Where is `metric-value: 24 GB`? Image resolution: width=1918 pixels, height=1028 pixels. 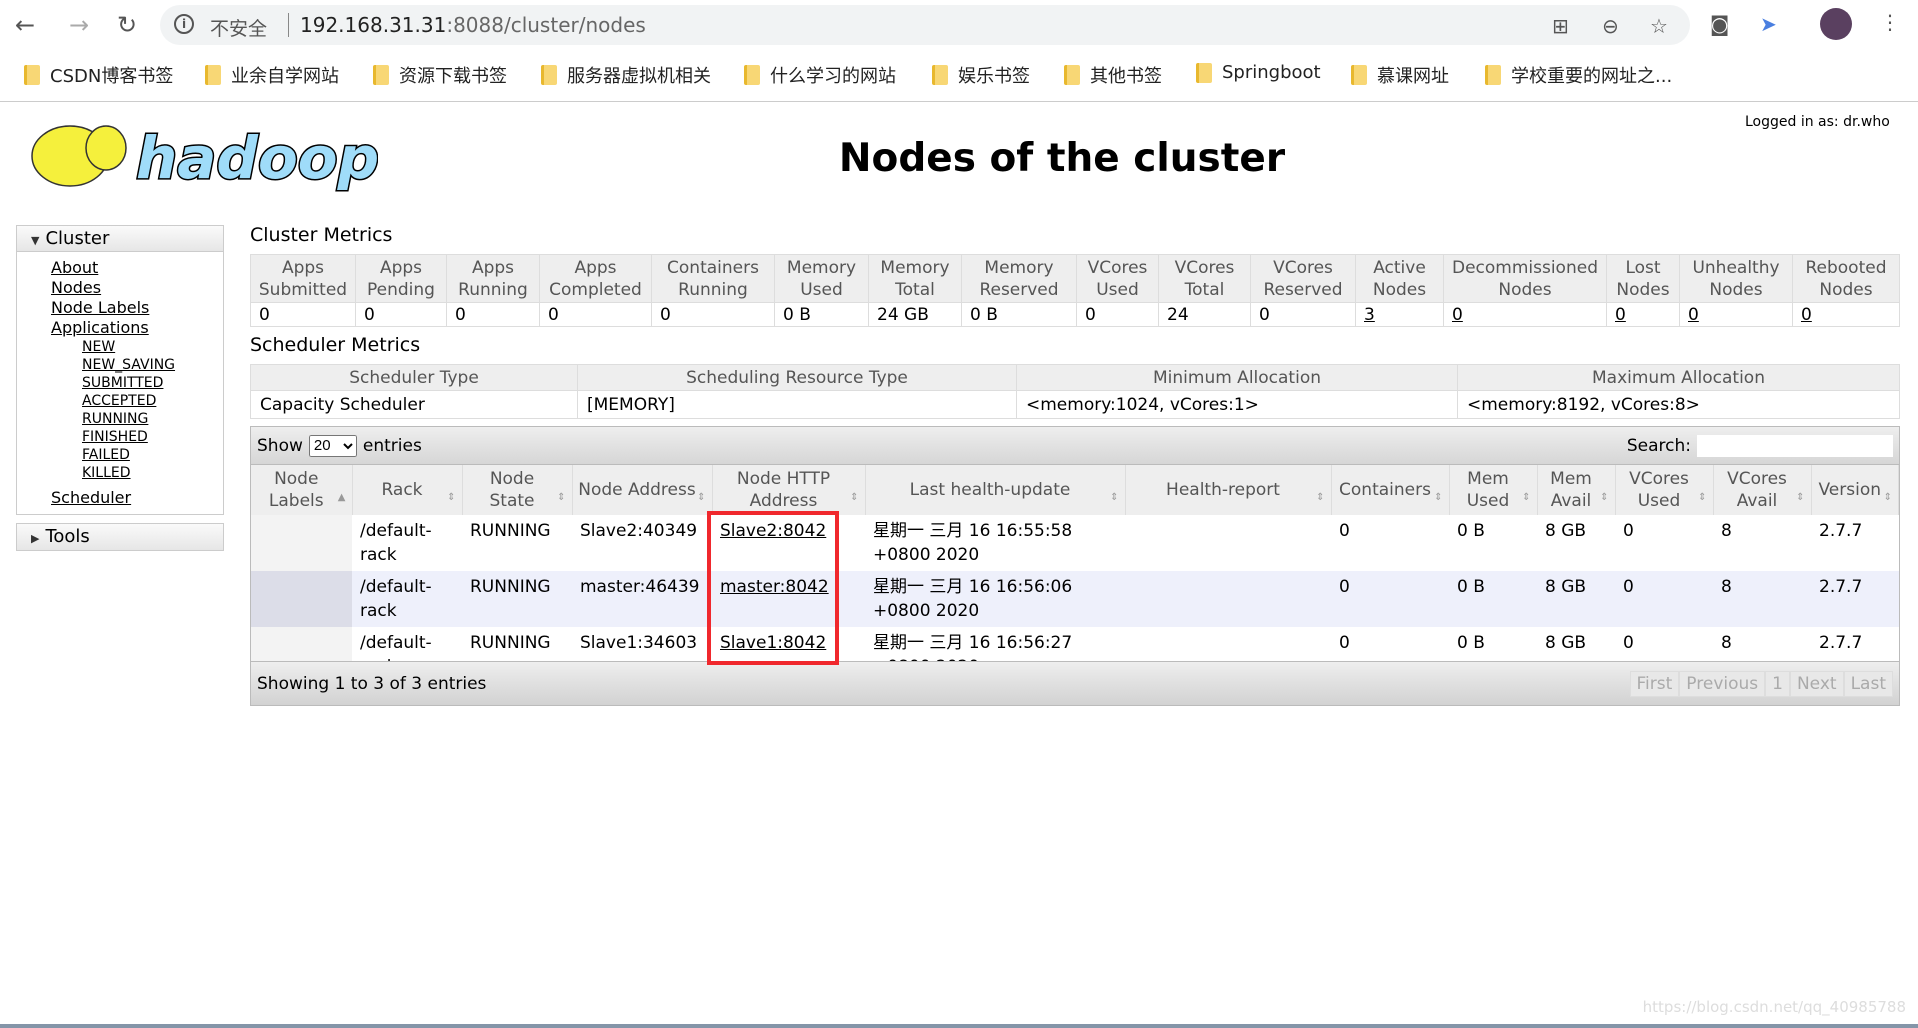
metric-value: 24 GB is located at coordinates (915, 314).